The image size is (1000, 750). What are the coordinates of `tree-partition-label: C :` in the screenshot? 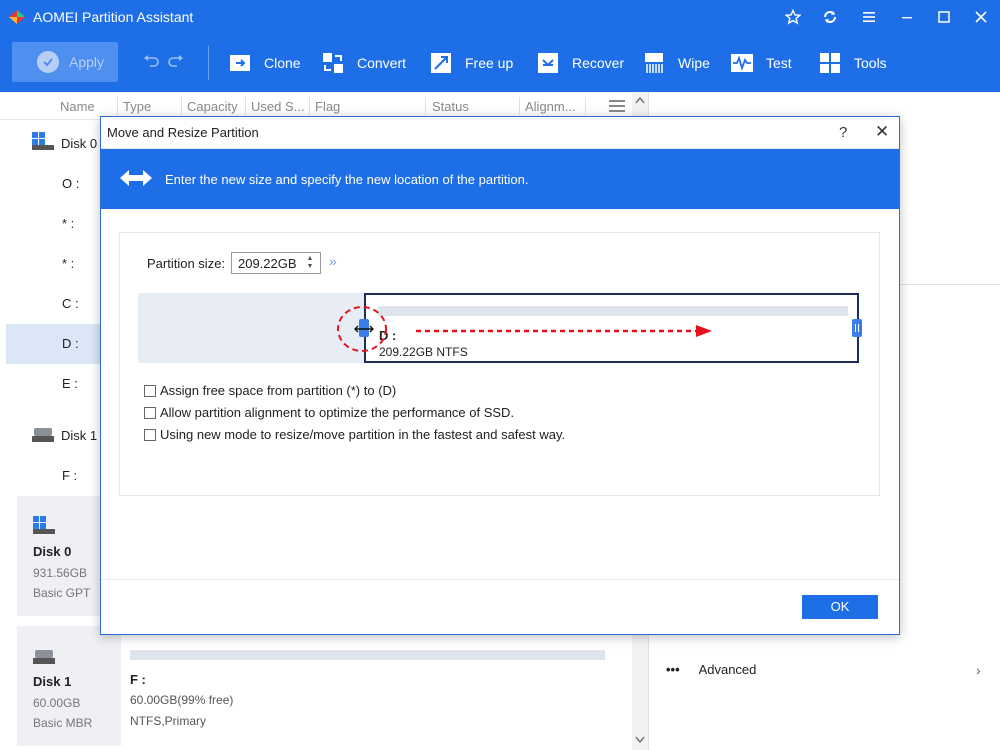 It's located at (70, 303).